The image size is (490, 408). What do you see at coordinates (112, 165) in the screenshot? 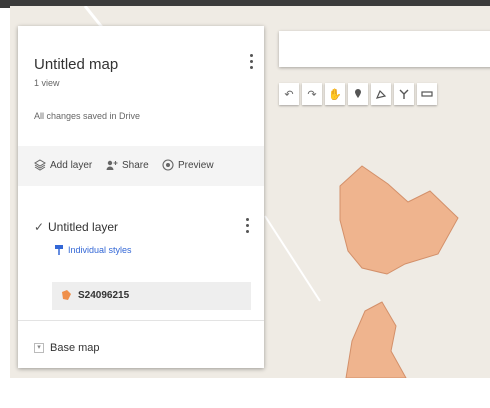
I see `add-person-icon` at bounding box center [112, 165].